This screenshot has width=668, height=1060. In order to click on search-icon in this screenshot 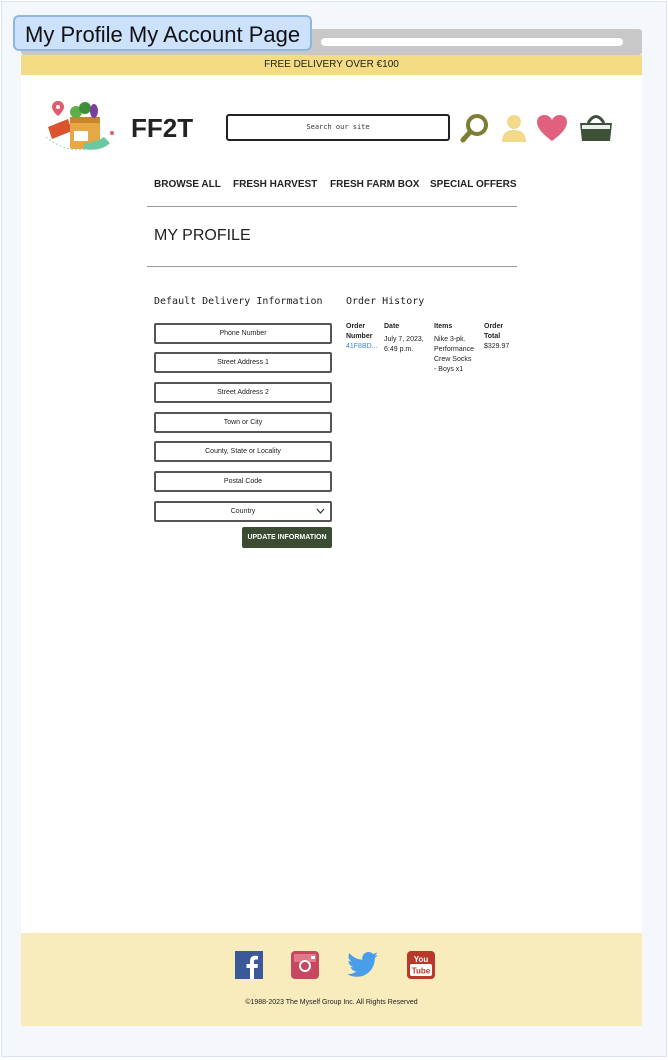, I will do `click(475, 128)`.